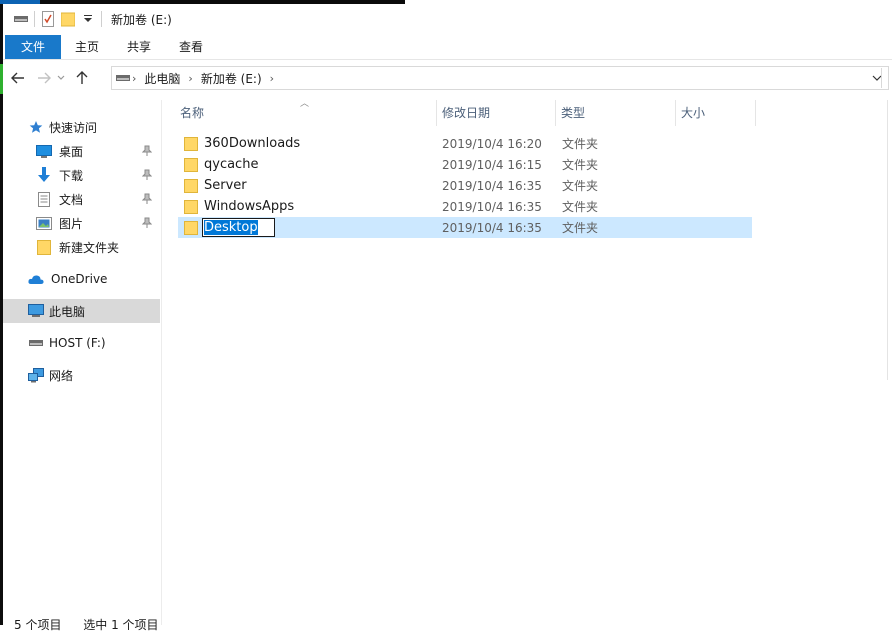  I want to click on sidebar-item-label: OneDrive, so click(79, 279).